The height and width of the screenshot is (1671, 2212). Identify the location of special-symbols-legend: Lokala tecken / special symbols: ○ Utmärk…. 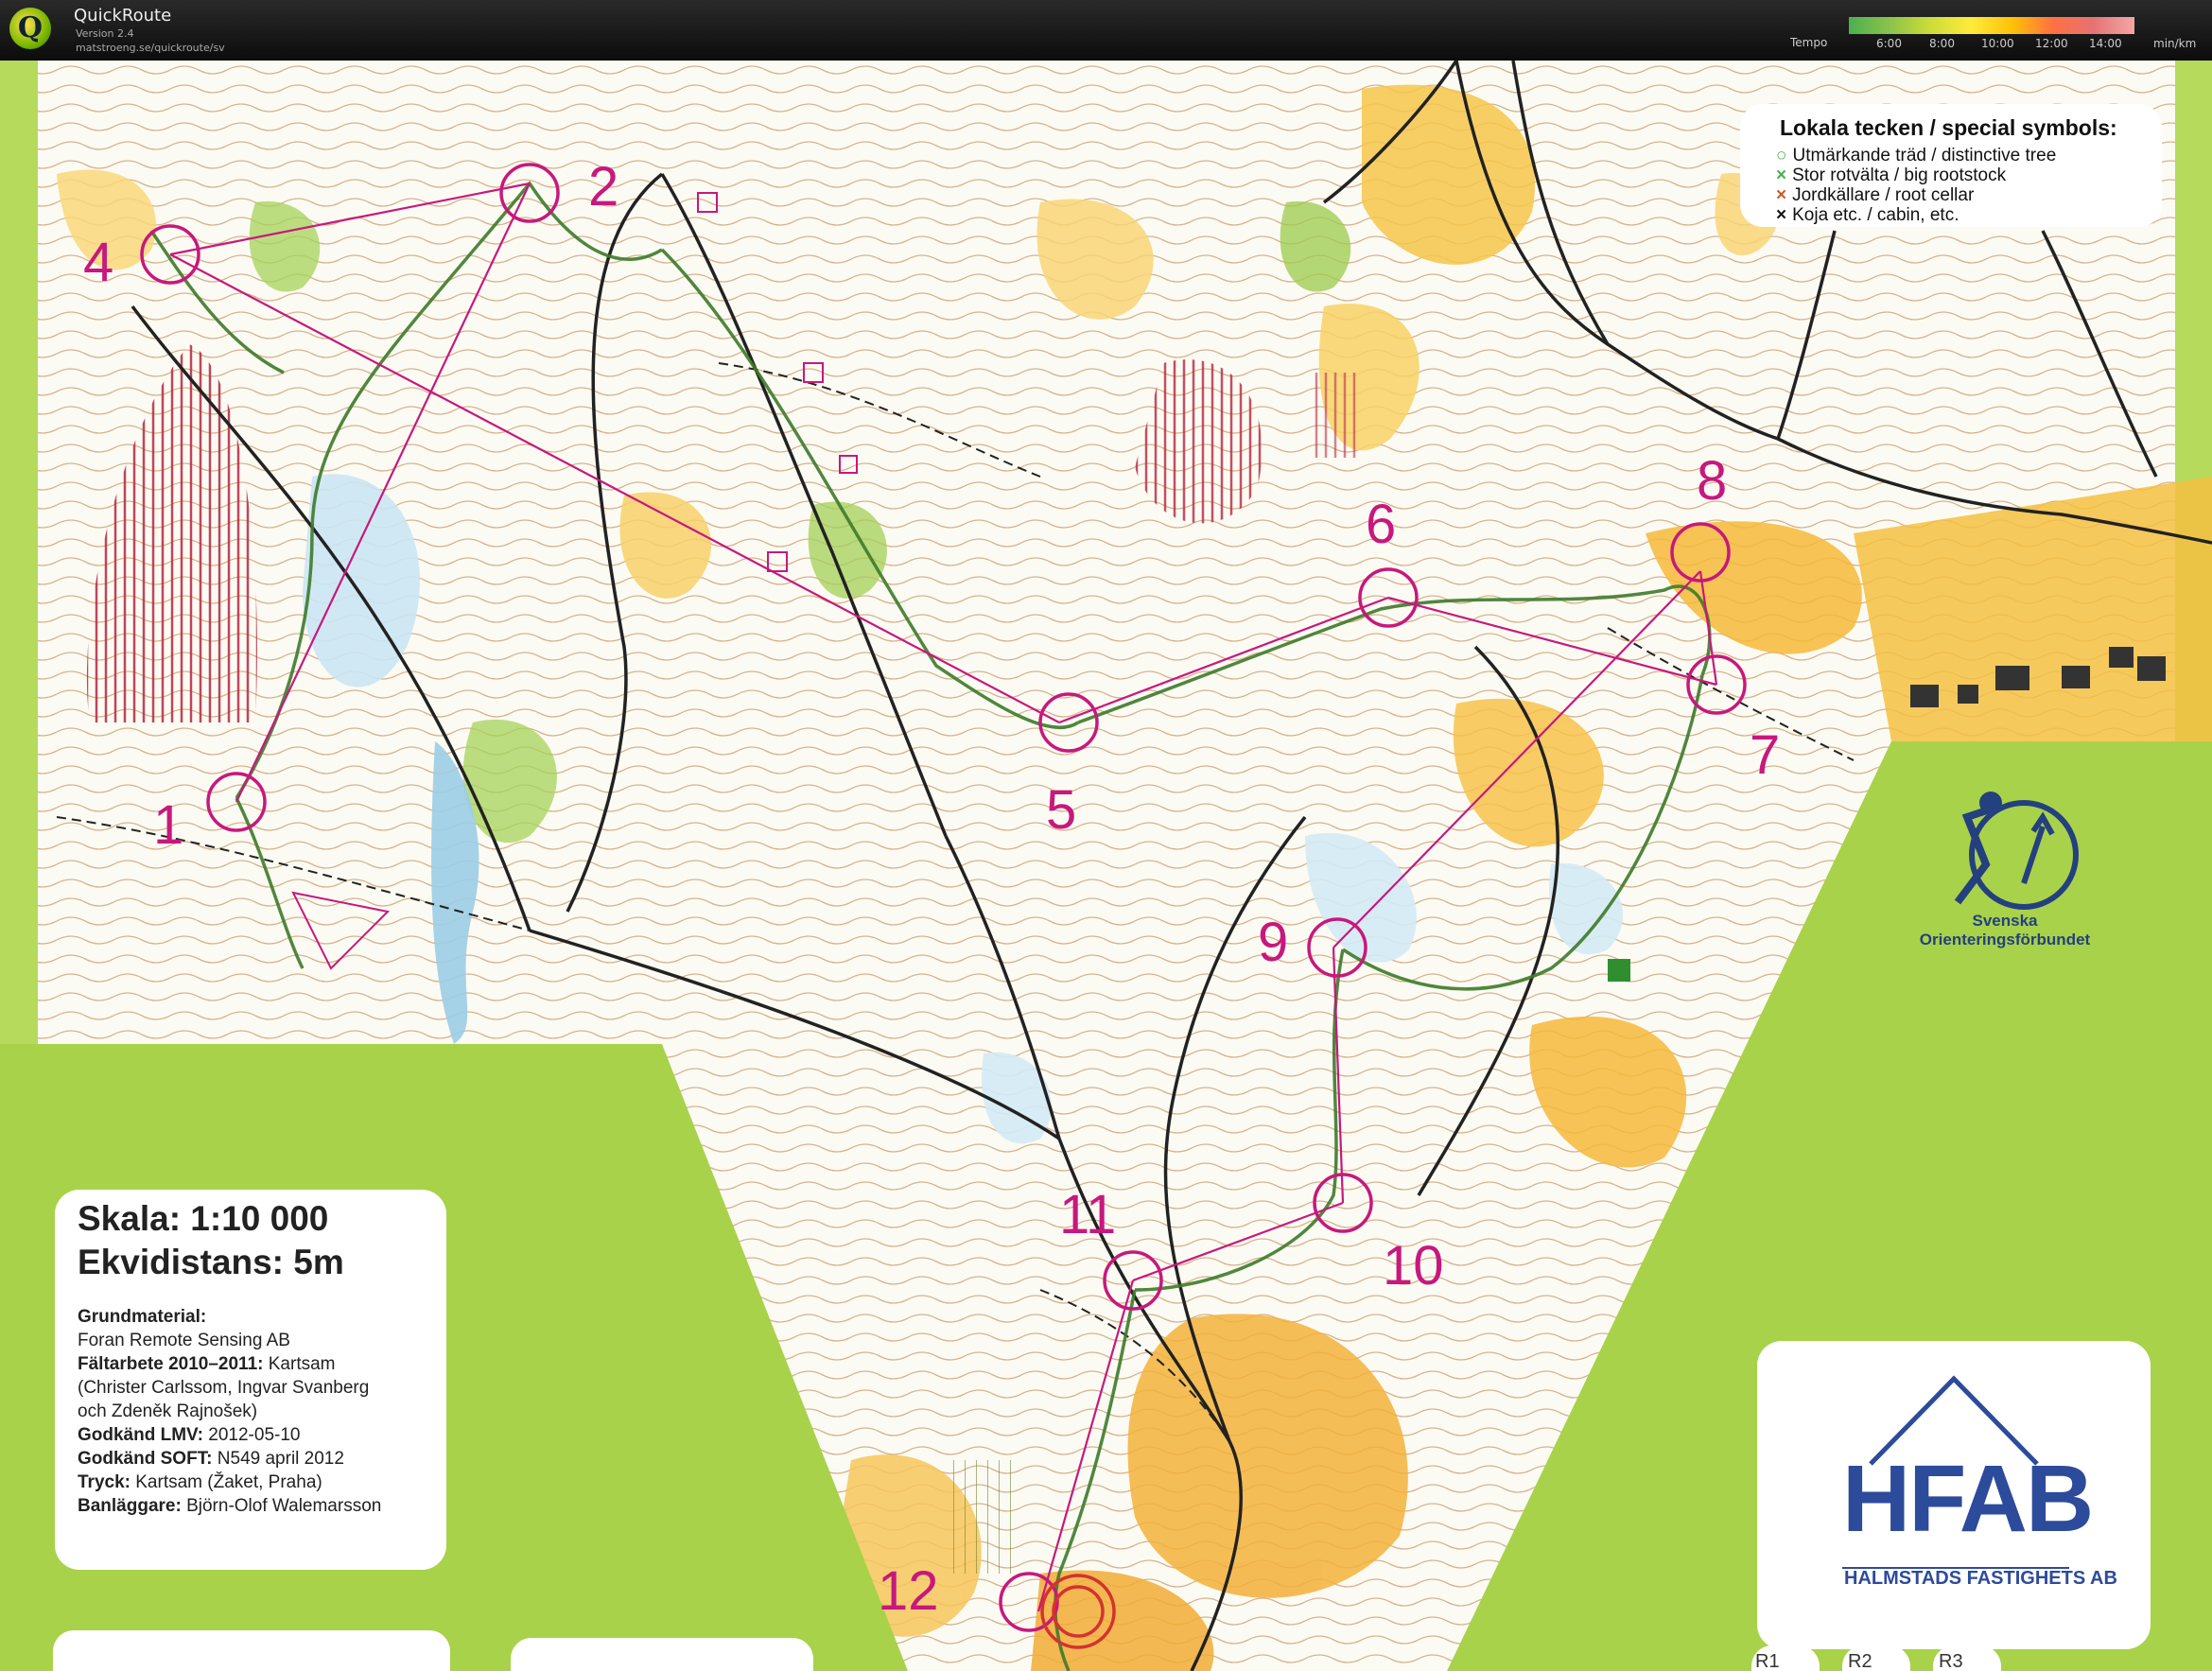
(1951, 165).